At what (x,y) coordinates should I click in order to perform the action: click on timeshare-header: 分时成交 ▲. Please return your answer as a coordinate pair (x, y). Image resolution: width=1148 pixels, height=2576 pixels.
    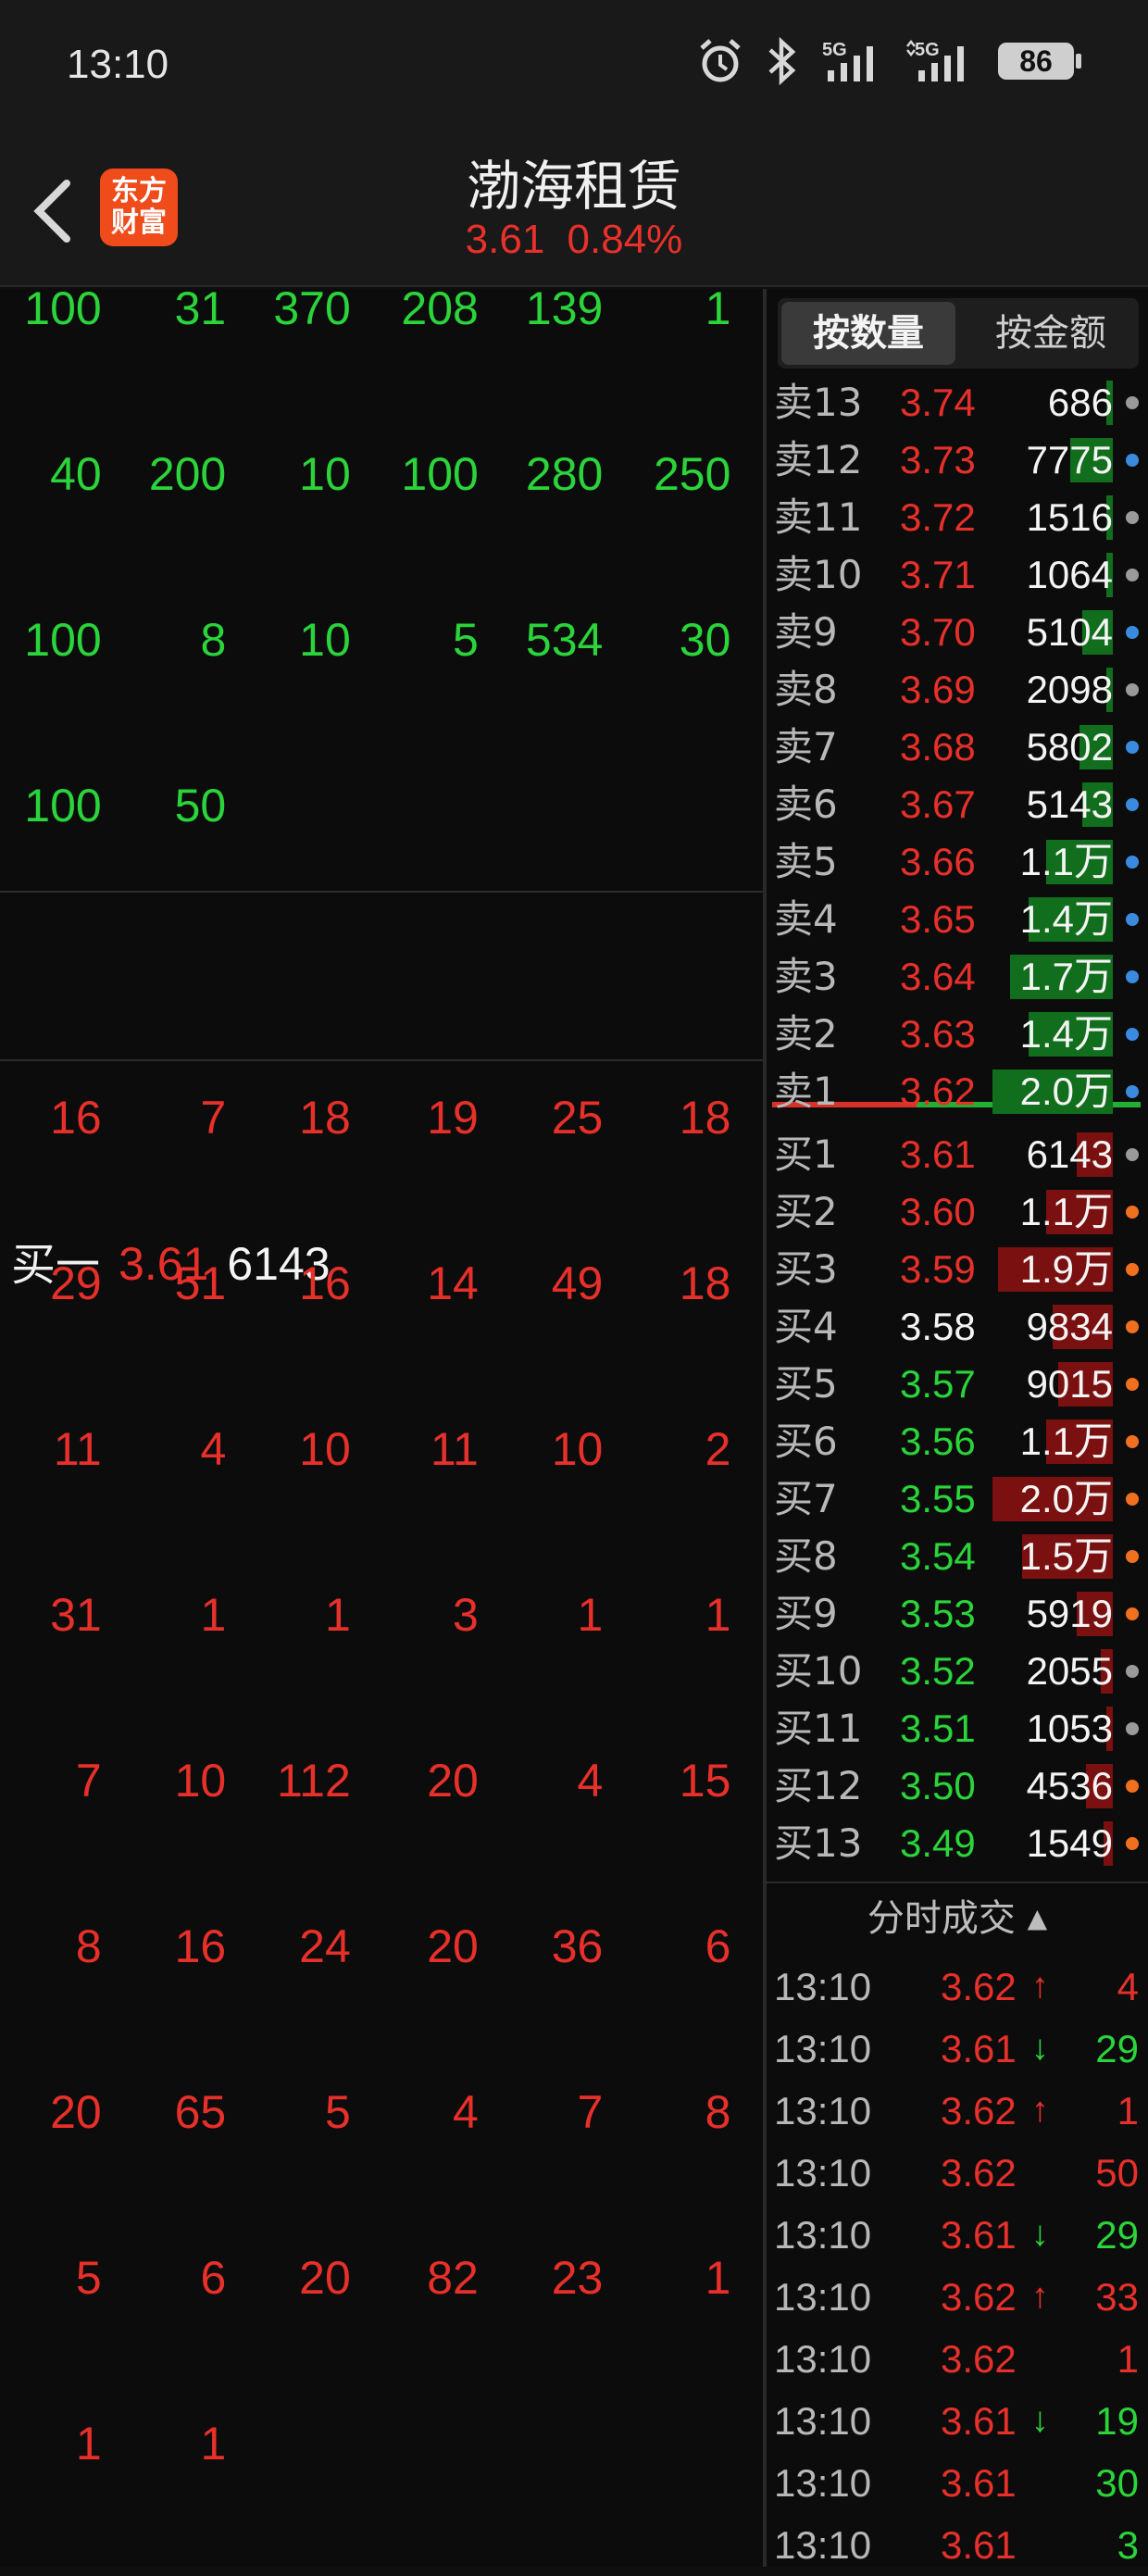
    Looking at the image, I should click on (957, 1919).